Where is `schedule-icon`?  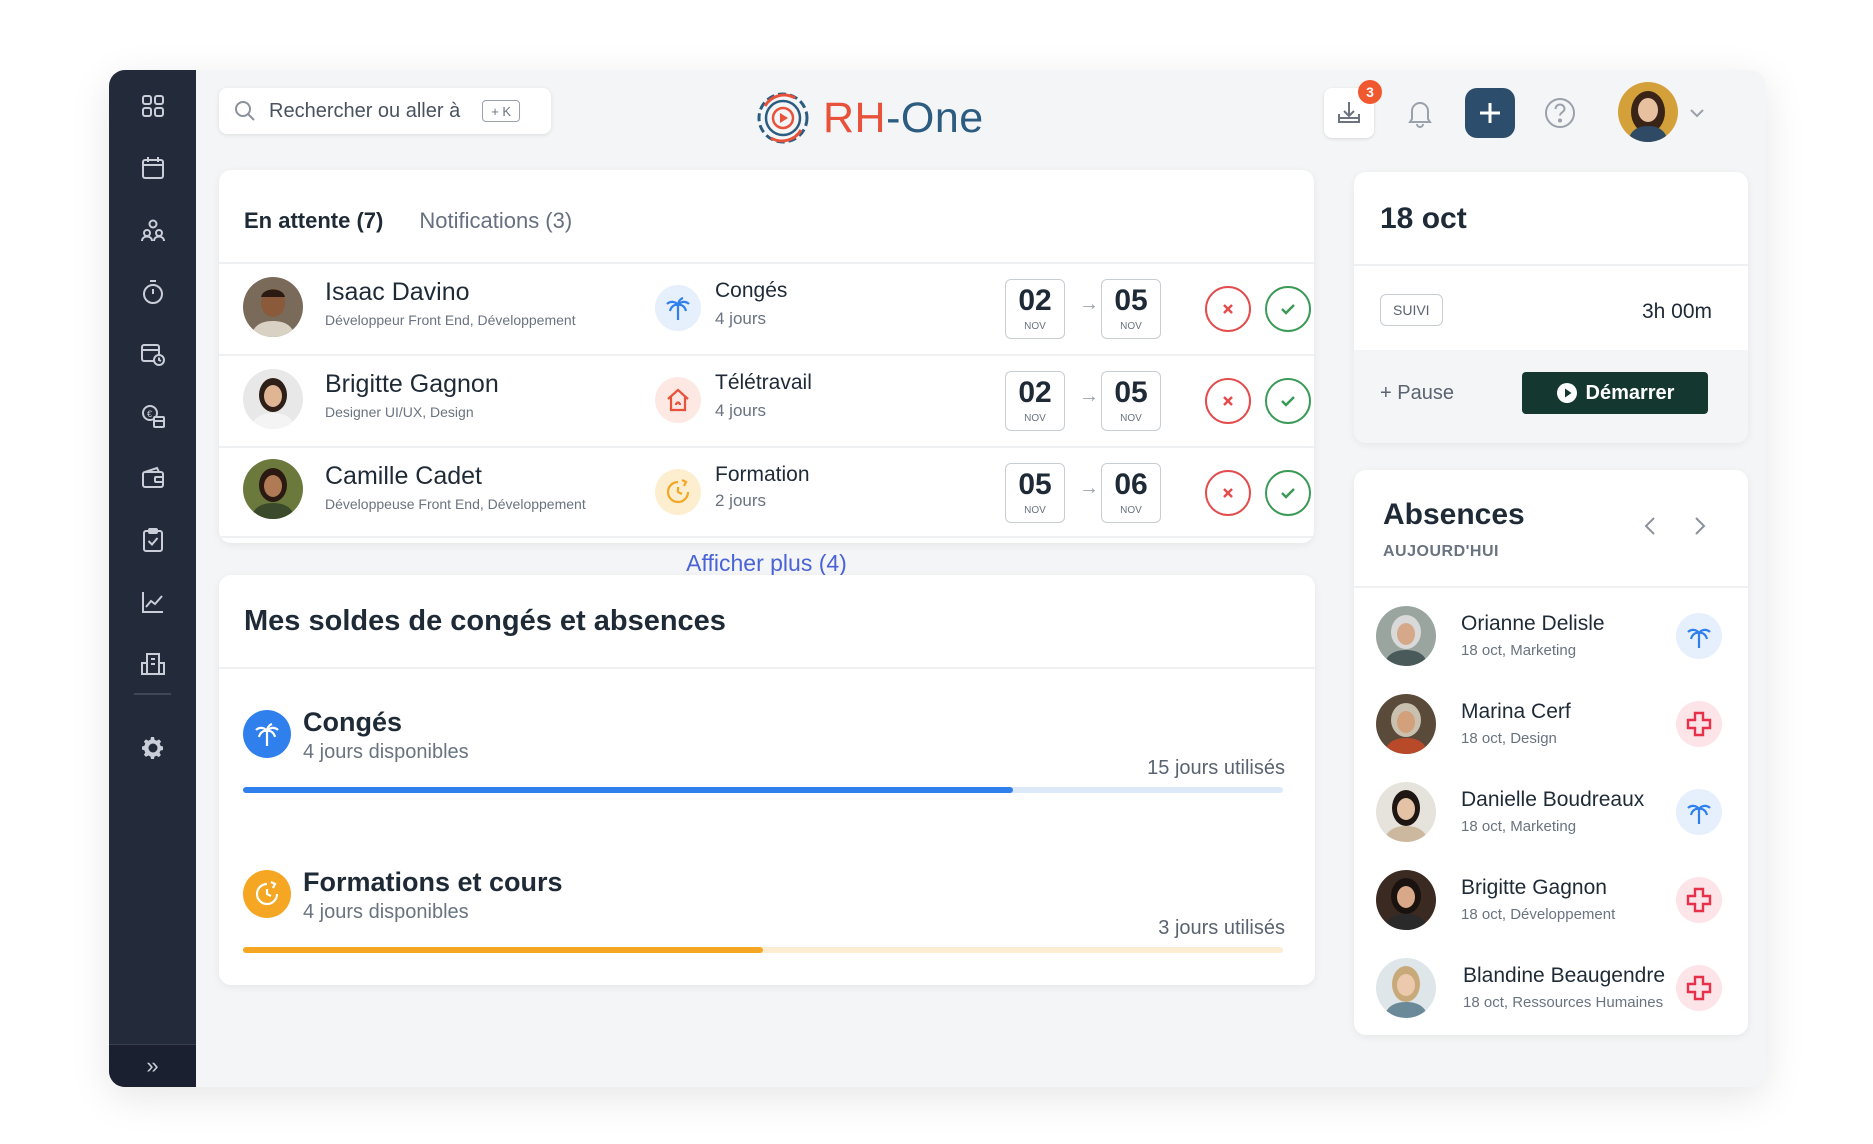
schedule-icon is located at coordinates (152, 354).